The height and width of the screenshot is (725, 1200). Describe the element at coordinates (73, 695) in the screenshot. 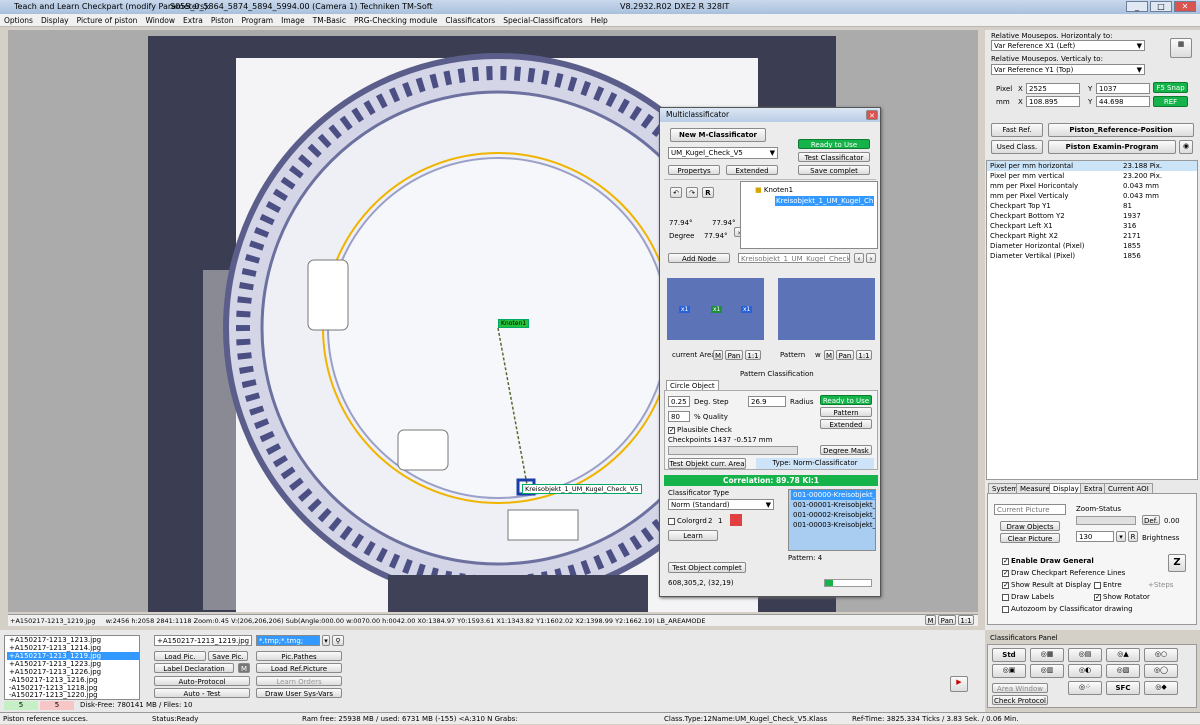

I see `list-item: -A150217-1213_1220.jpg` at that location.